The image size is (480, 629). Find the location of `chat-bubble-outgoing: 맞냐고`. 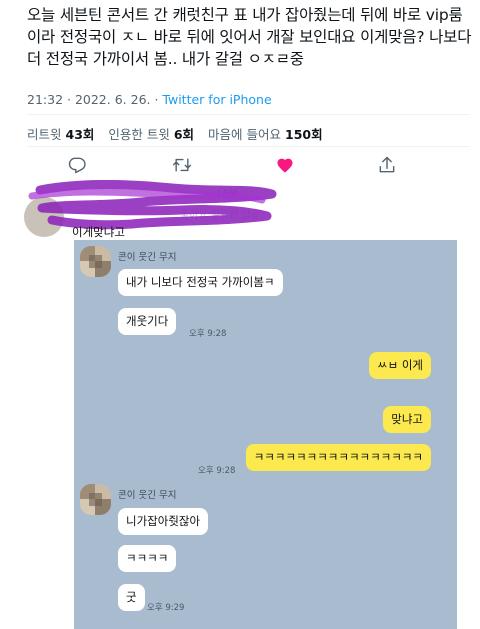

chat-bubble-outgoing: 맞냐고 is located at coordinates (407, 419).